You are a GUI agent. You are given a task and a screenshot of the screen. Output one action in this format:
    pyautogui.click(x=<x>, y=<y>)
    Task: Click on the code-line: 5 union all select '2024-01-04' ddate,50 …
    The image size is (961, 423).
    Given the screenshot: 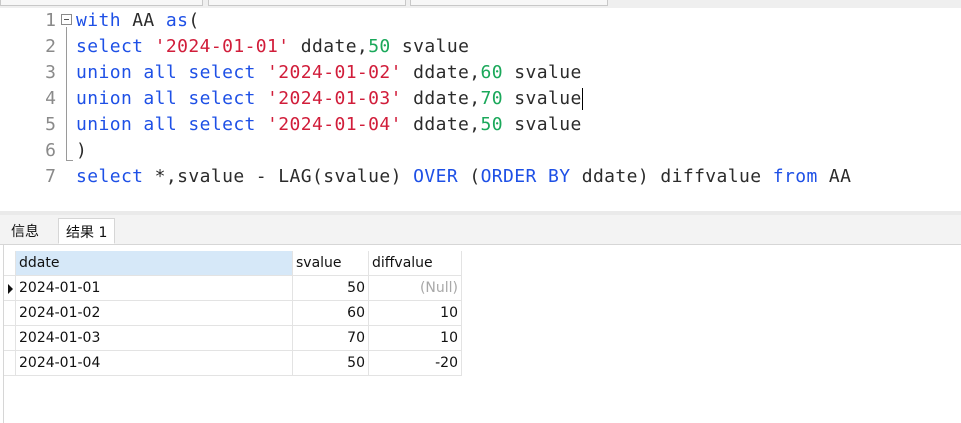 What is the action you would take?
    pyautogui.click(x=480, y=125)
    